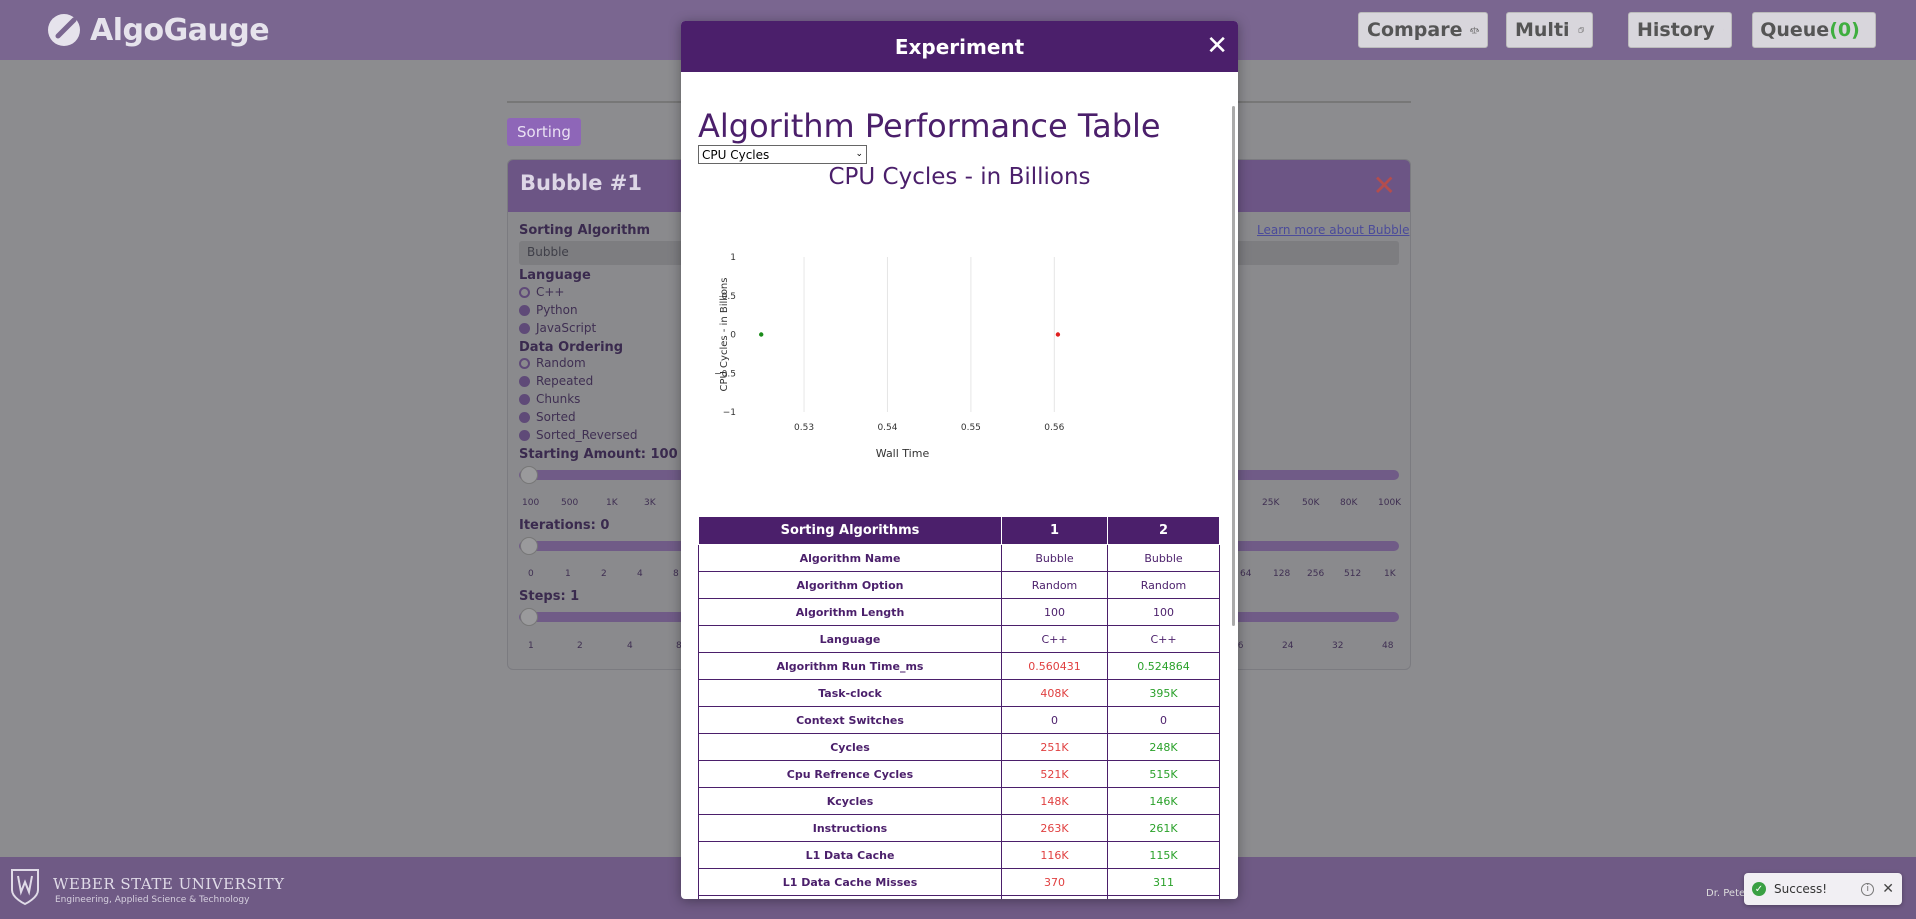 The width and height of the screenshot is (1916, 919). What do you see at coordinates (529, 475) in the screenshot?
I see `starting-amount-thumb` at bounding box center [529, 475].